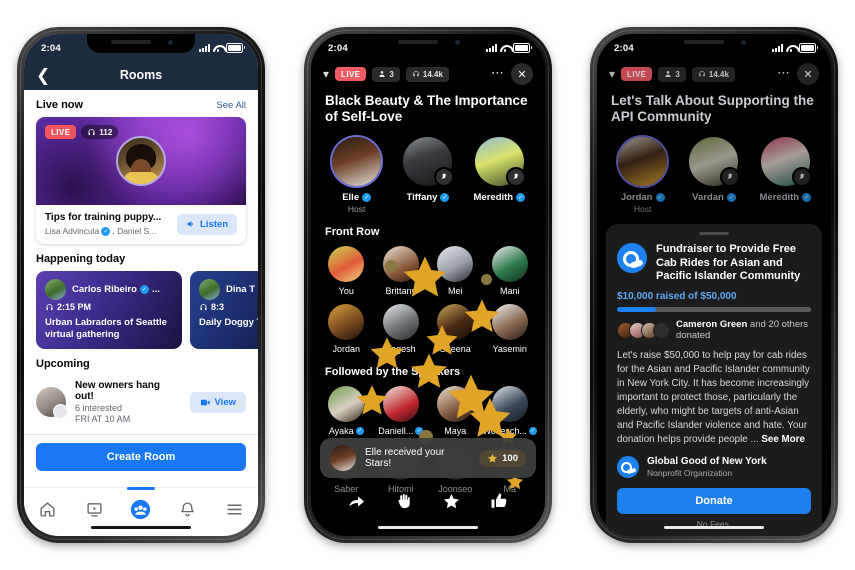  What do you see at coordinates (346, 270) in the screenshot?
I see `participant: You` at bounding box center [346, 270].